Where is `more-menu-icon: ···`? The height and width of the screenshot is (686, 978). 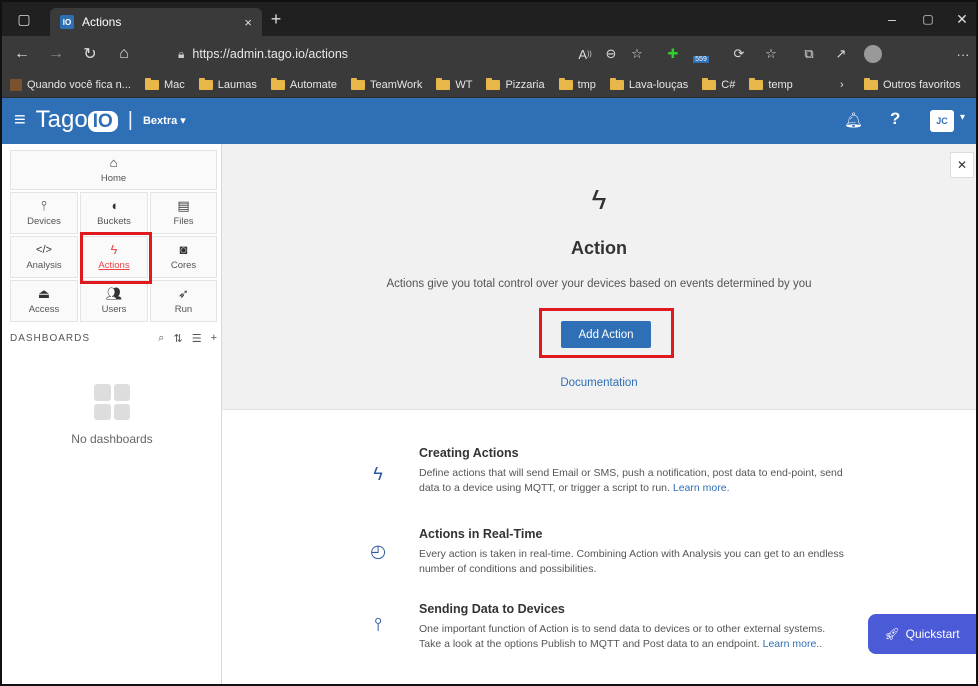
more-menu-icon: ··· is located at coordinates (963, 54).